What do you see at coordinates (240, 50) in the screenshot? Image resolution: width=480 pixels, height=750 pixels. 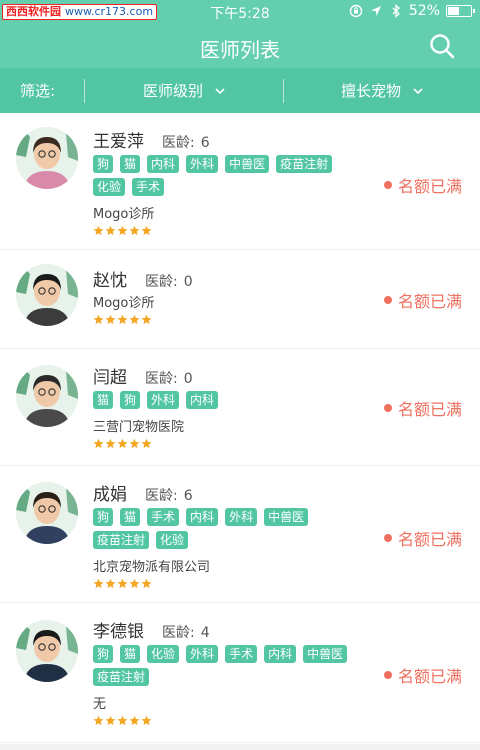 I see `page-title: 医师列表` at bounding box center [240, 50].